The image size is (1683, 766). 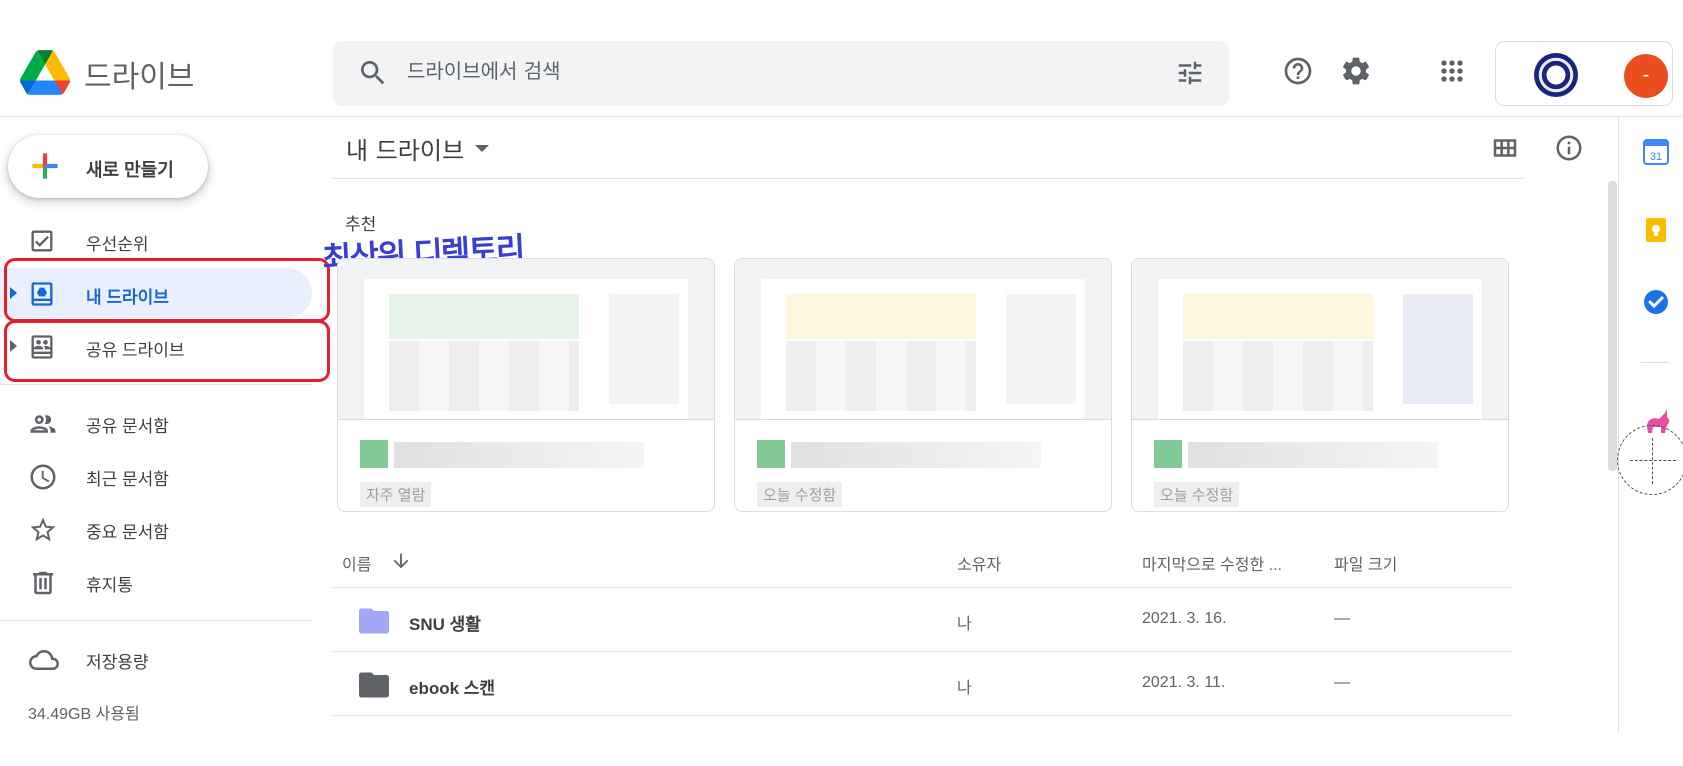 I want to click on apps-grid-icon, so click(x=1452, y=71).